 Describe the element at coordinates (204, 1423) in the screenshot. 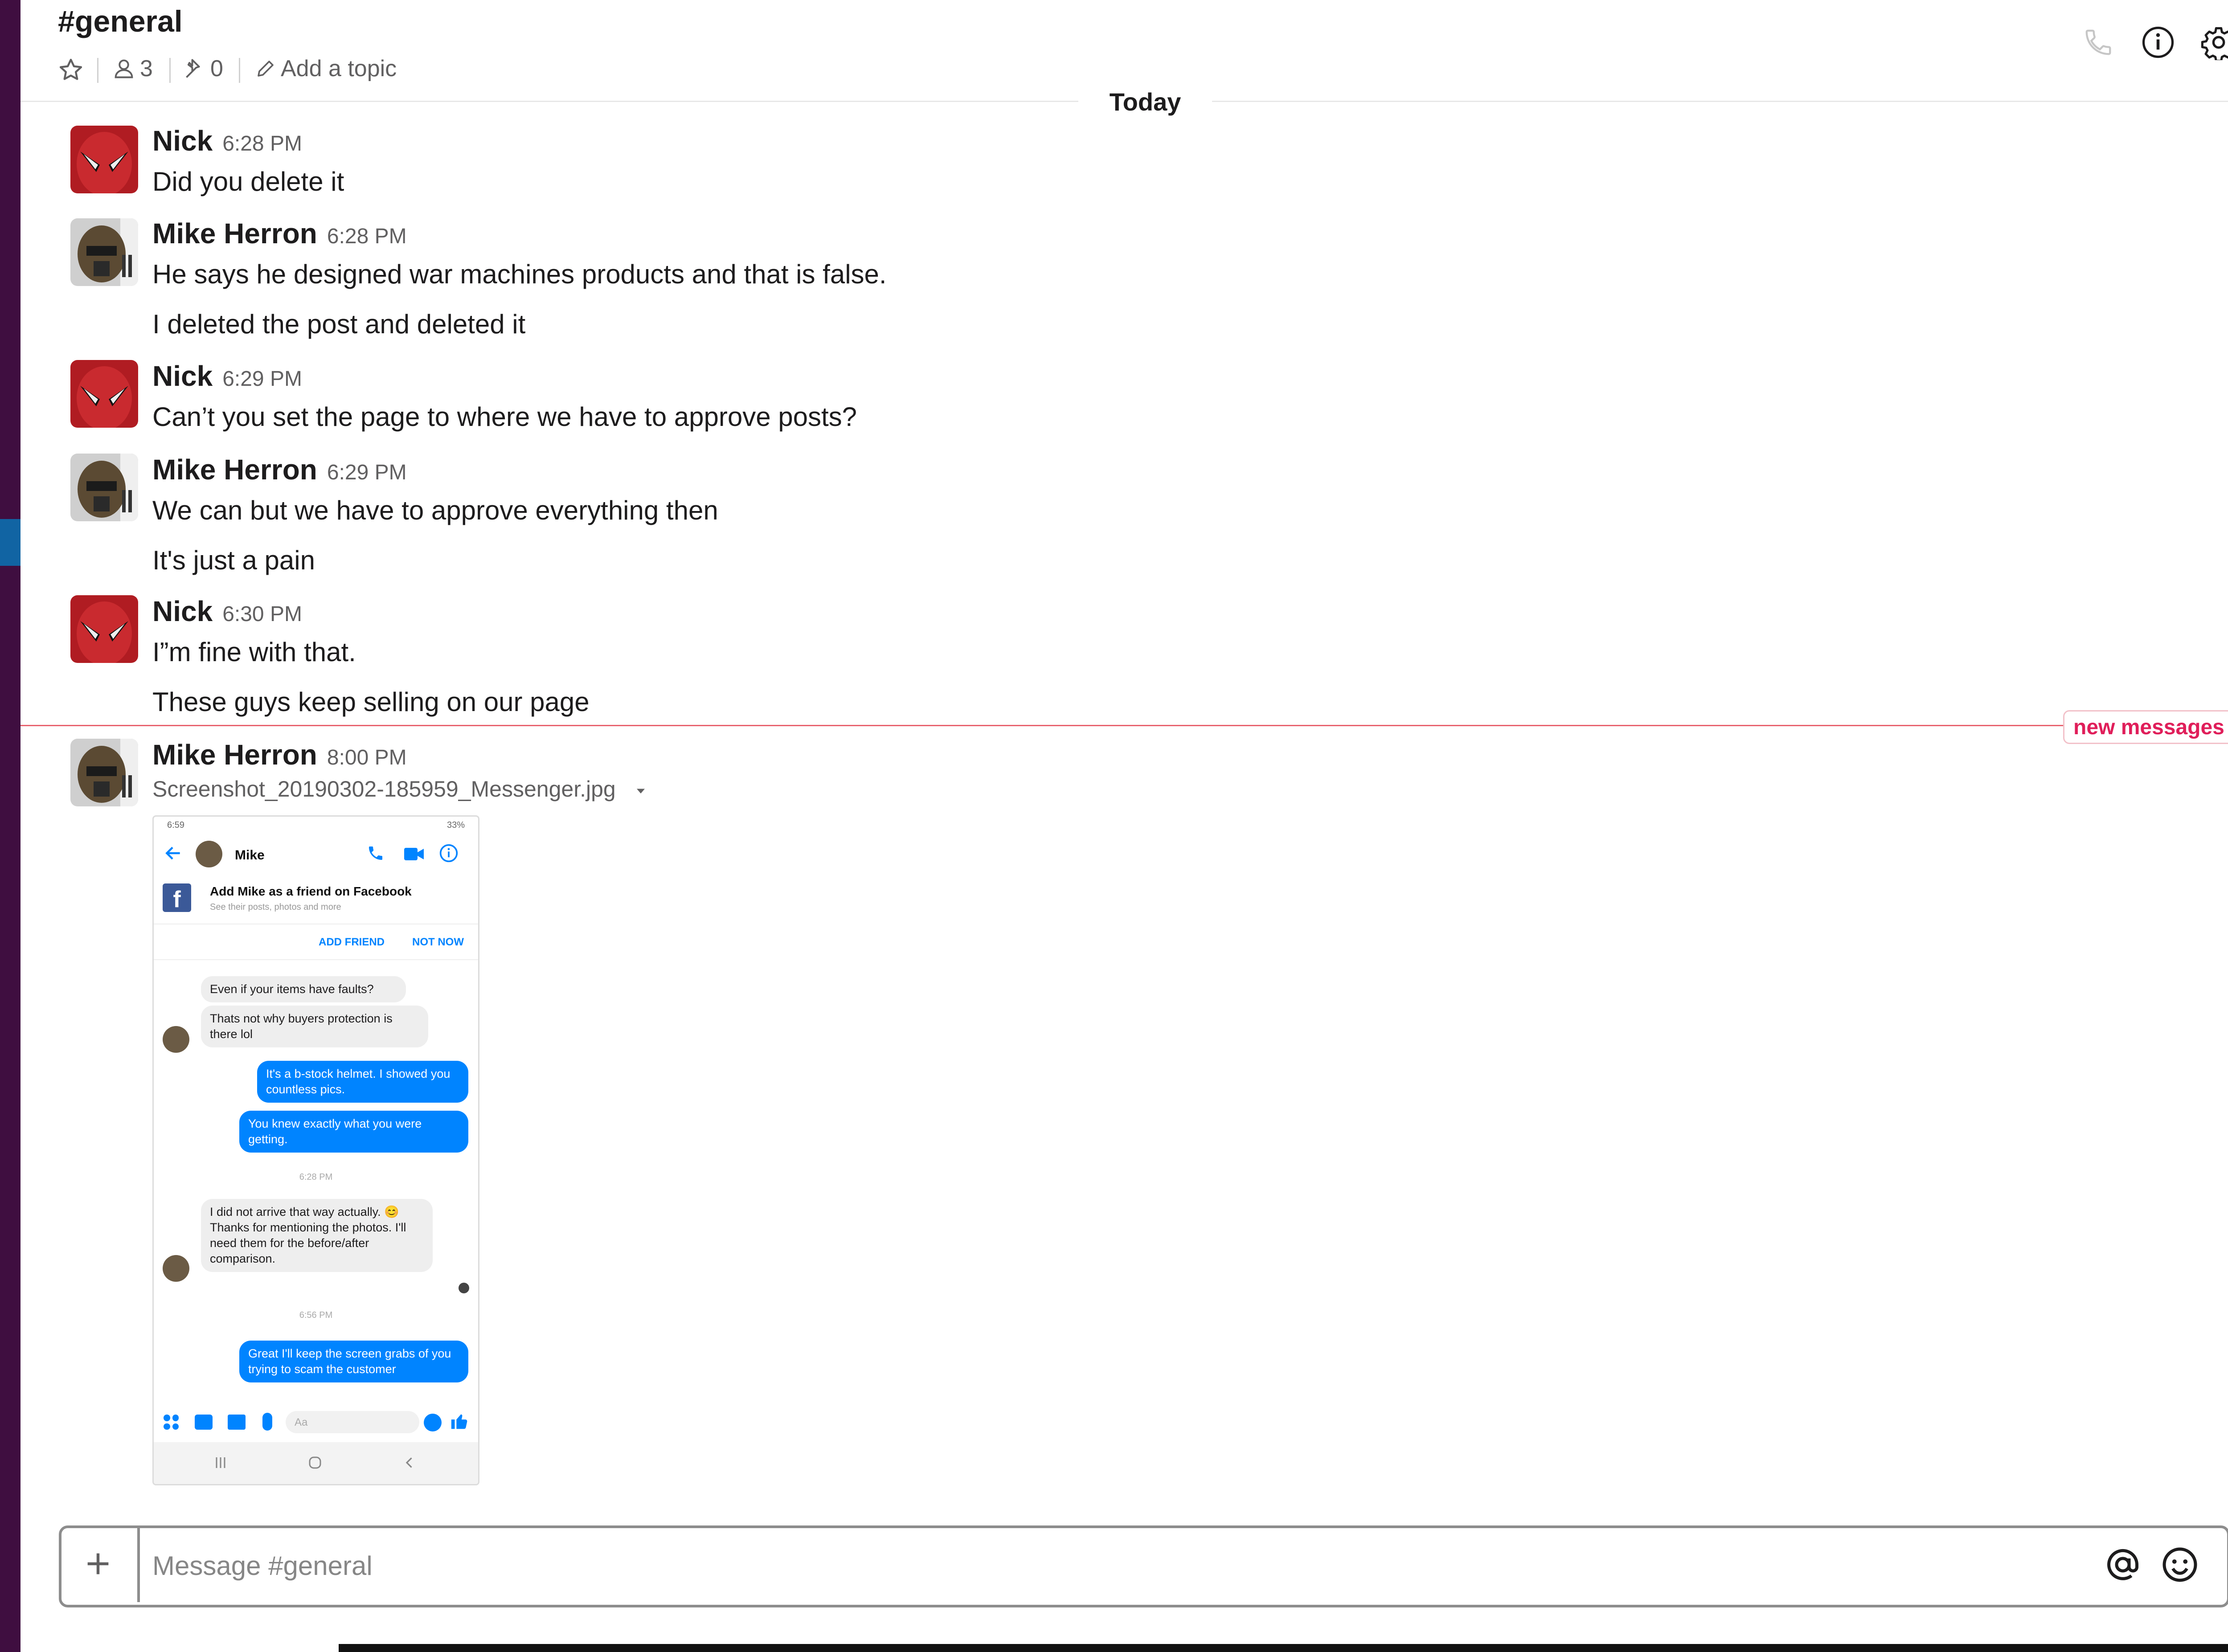

I see `camera-icon` at that location.